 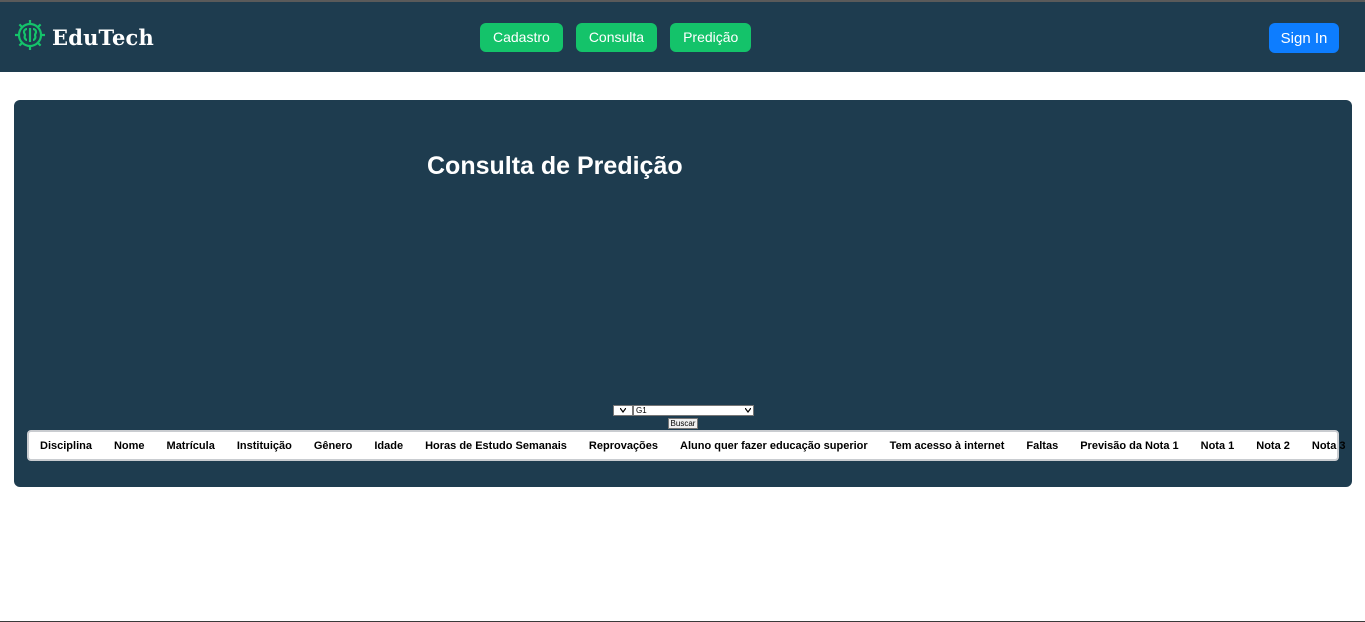 I want to click on column-header: Nome, so click(x=129, y=445).